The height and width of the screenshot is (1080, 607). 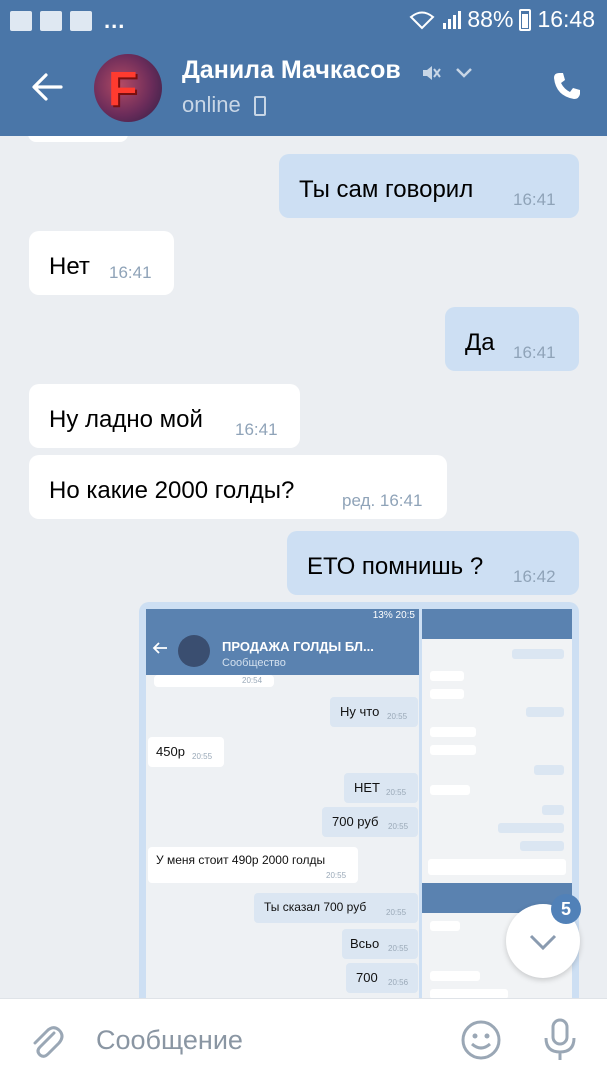 What do you see at coordinates (214, 681) in the screenshot?
I see `attachment-message-cut: 20:54` at bounding box center [214, 681].